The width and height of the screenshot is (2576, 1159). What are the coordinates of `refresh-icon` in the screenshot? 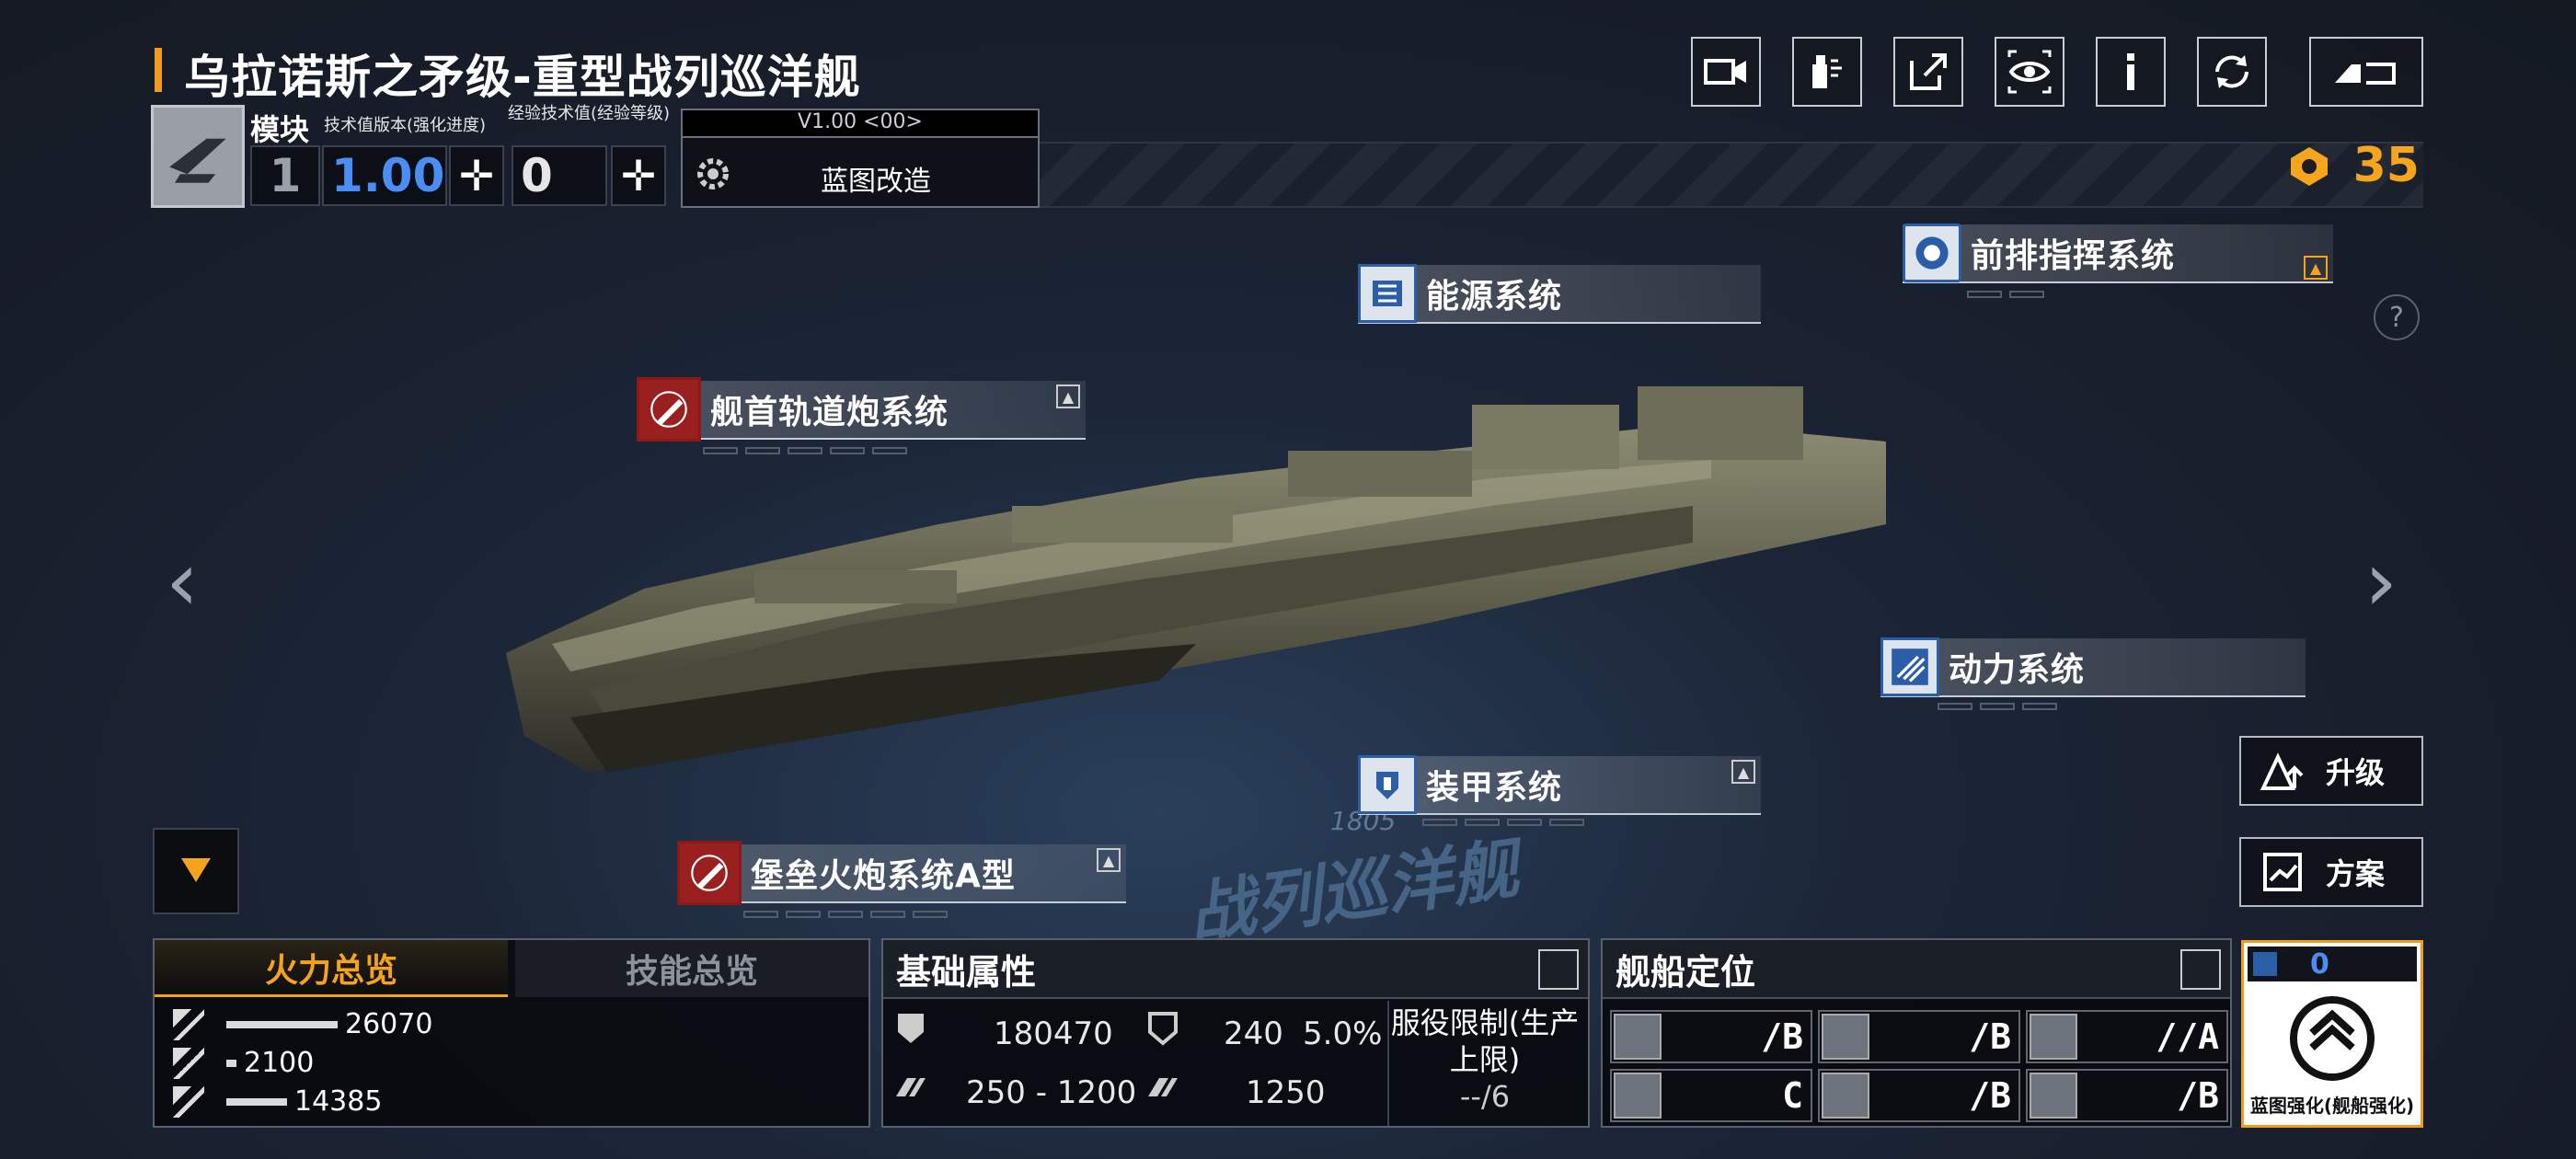 It's located at (2231, 71).